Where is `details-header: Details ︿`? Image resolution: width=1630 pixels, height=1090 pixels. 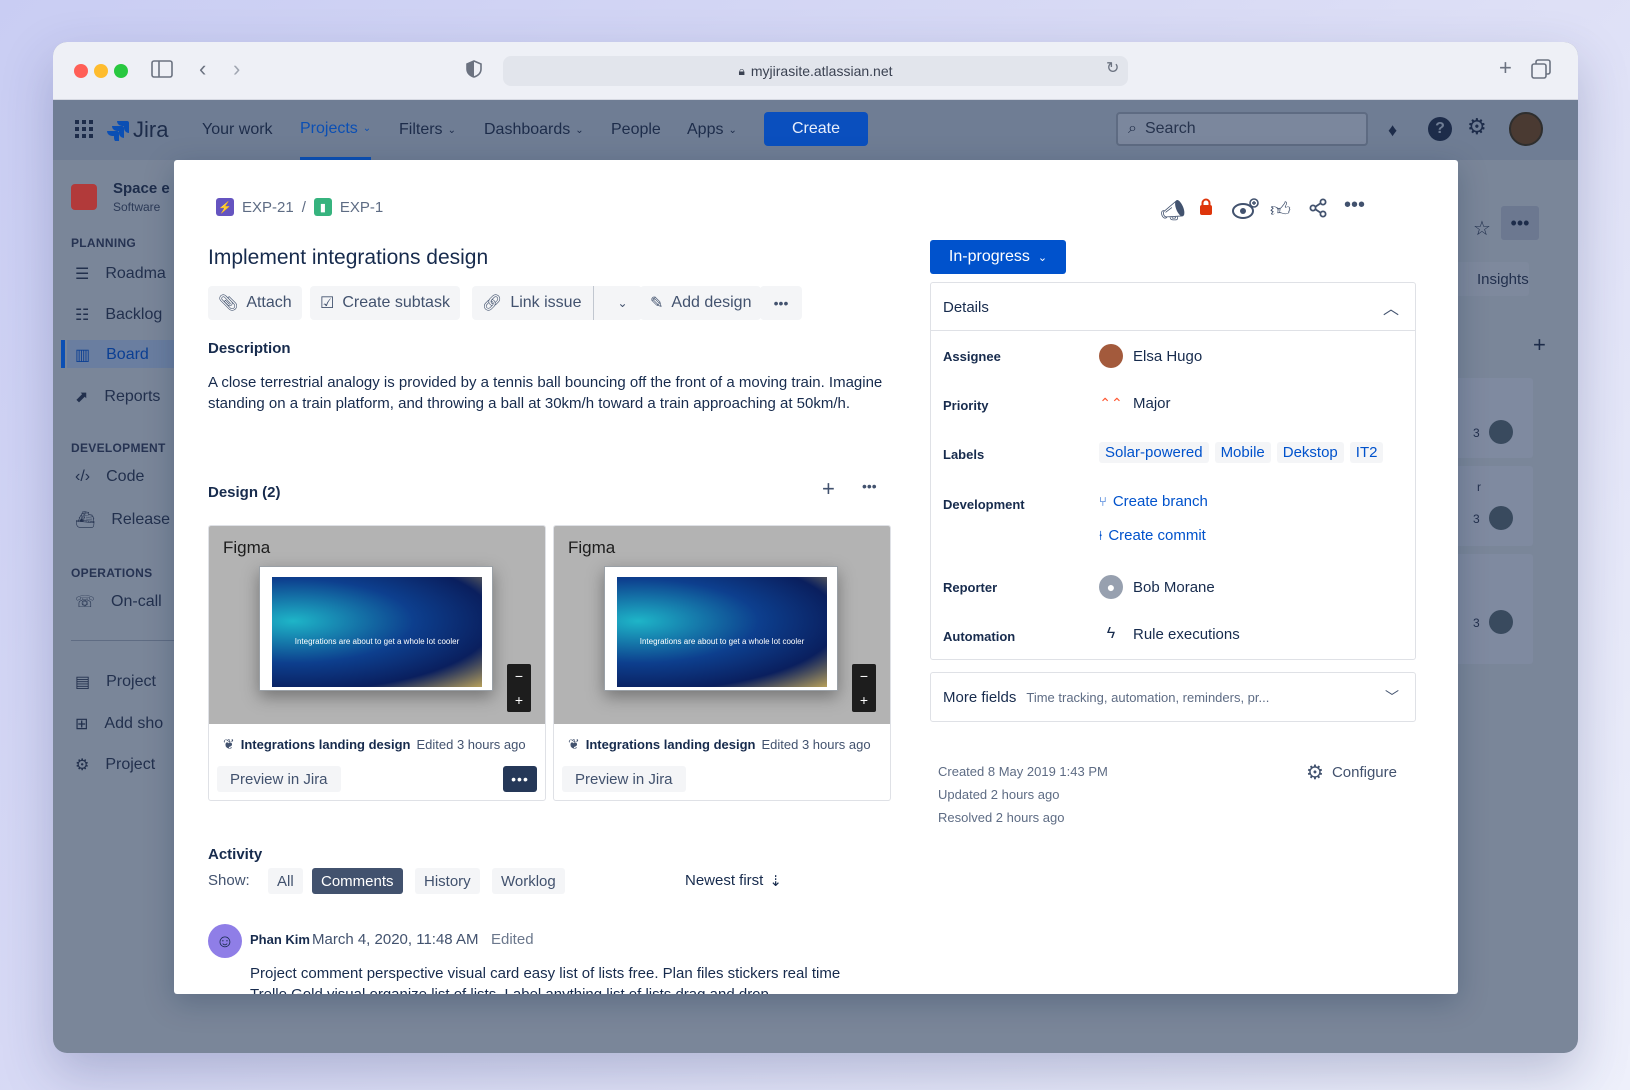 details-header: Details ︿ is located at coordinates (1173, 307).